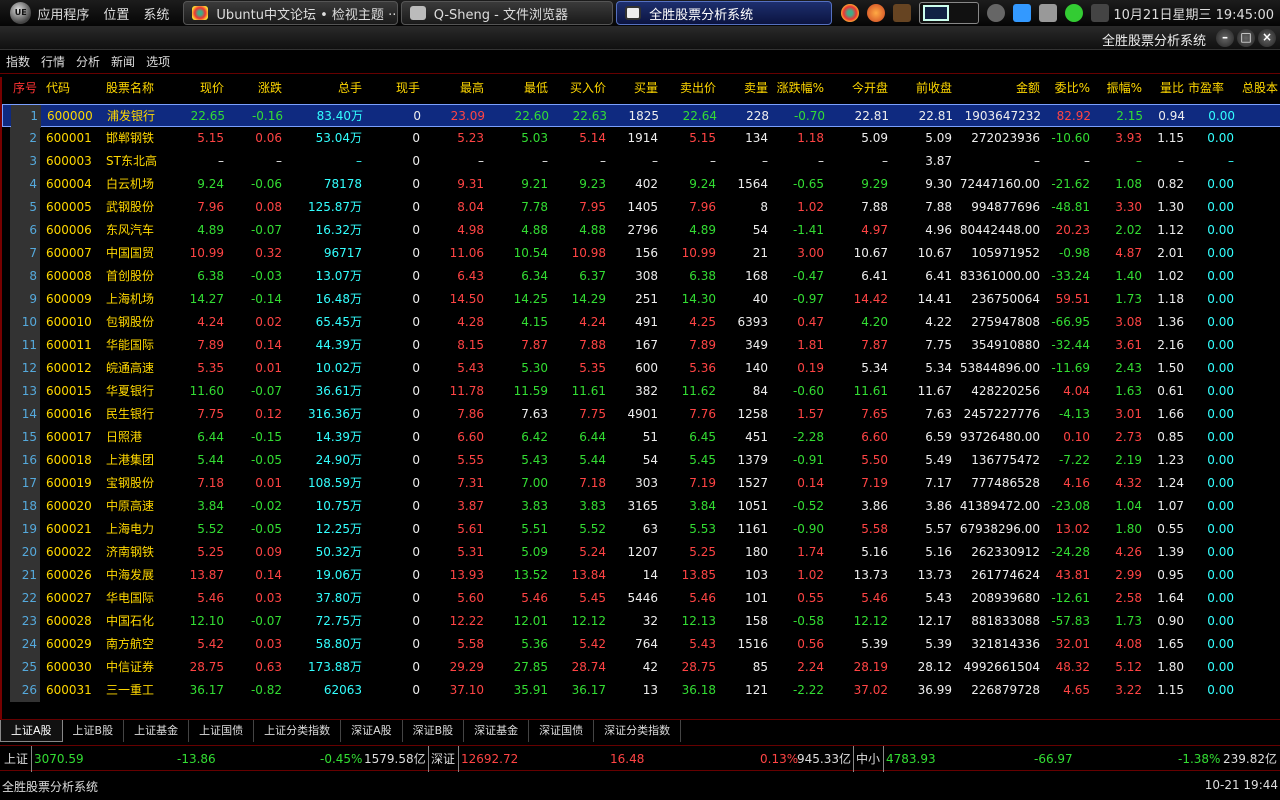  Describe the element at coordinates (372, 731) in the screenshot. I see `tab-sz-a: 深证A股` at that location.